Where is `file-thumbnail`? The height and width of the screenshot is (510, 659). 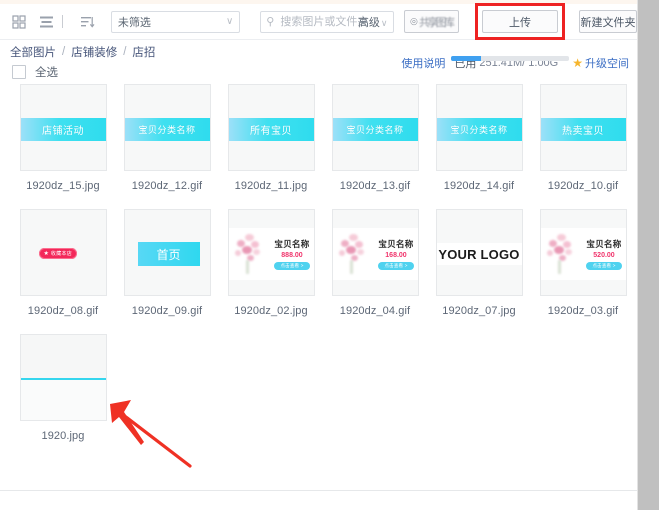 file-thumbnail is located at coordinates (63, 377).